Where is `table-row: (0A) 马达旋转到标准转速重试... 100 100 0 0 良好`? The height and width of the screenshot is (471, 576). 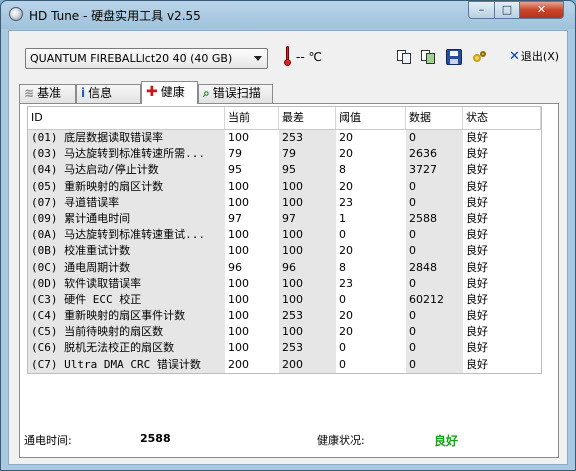 table-row: (0A) 马达旋转到标准转速重试... 100 100 0 0 良好 is located at coordinates (284, 235).